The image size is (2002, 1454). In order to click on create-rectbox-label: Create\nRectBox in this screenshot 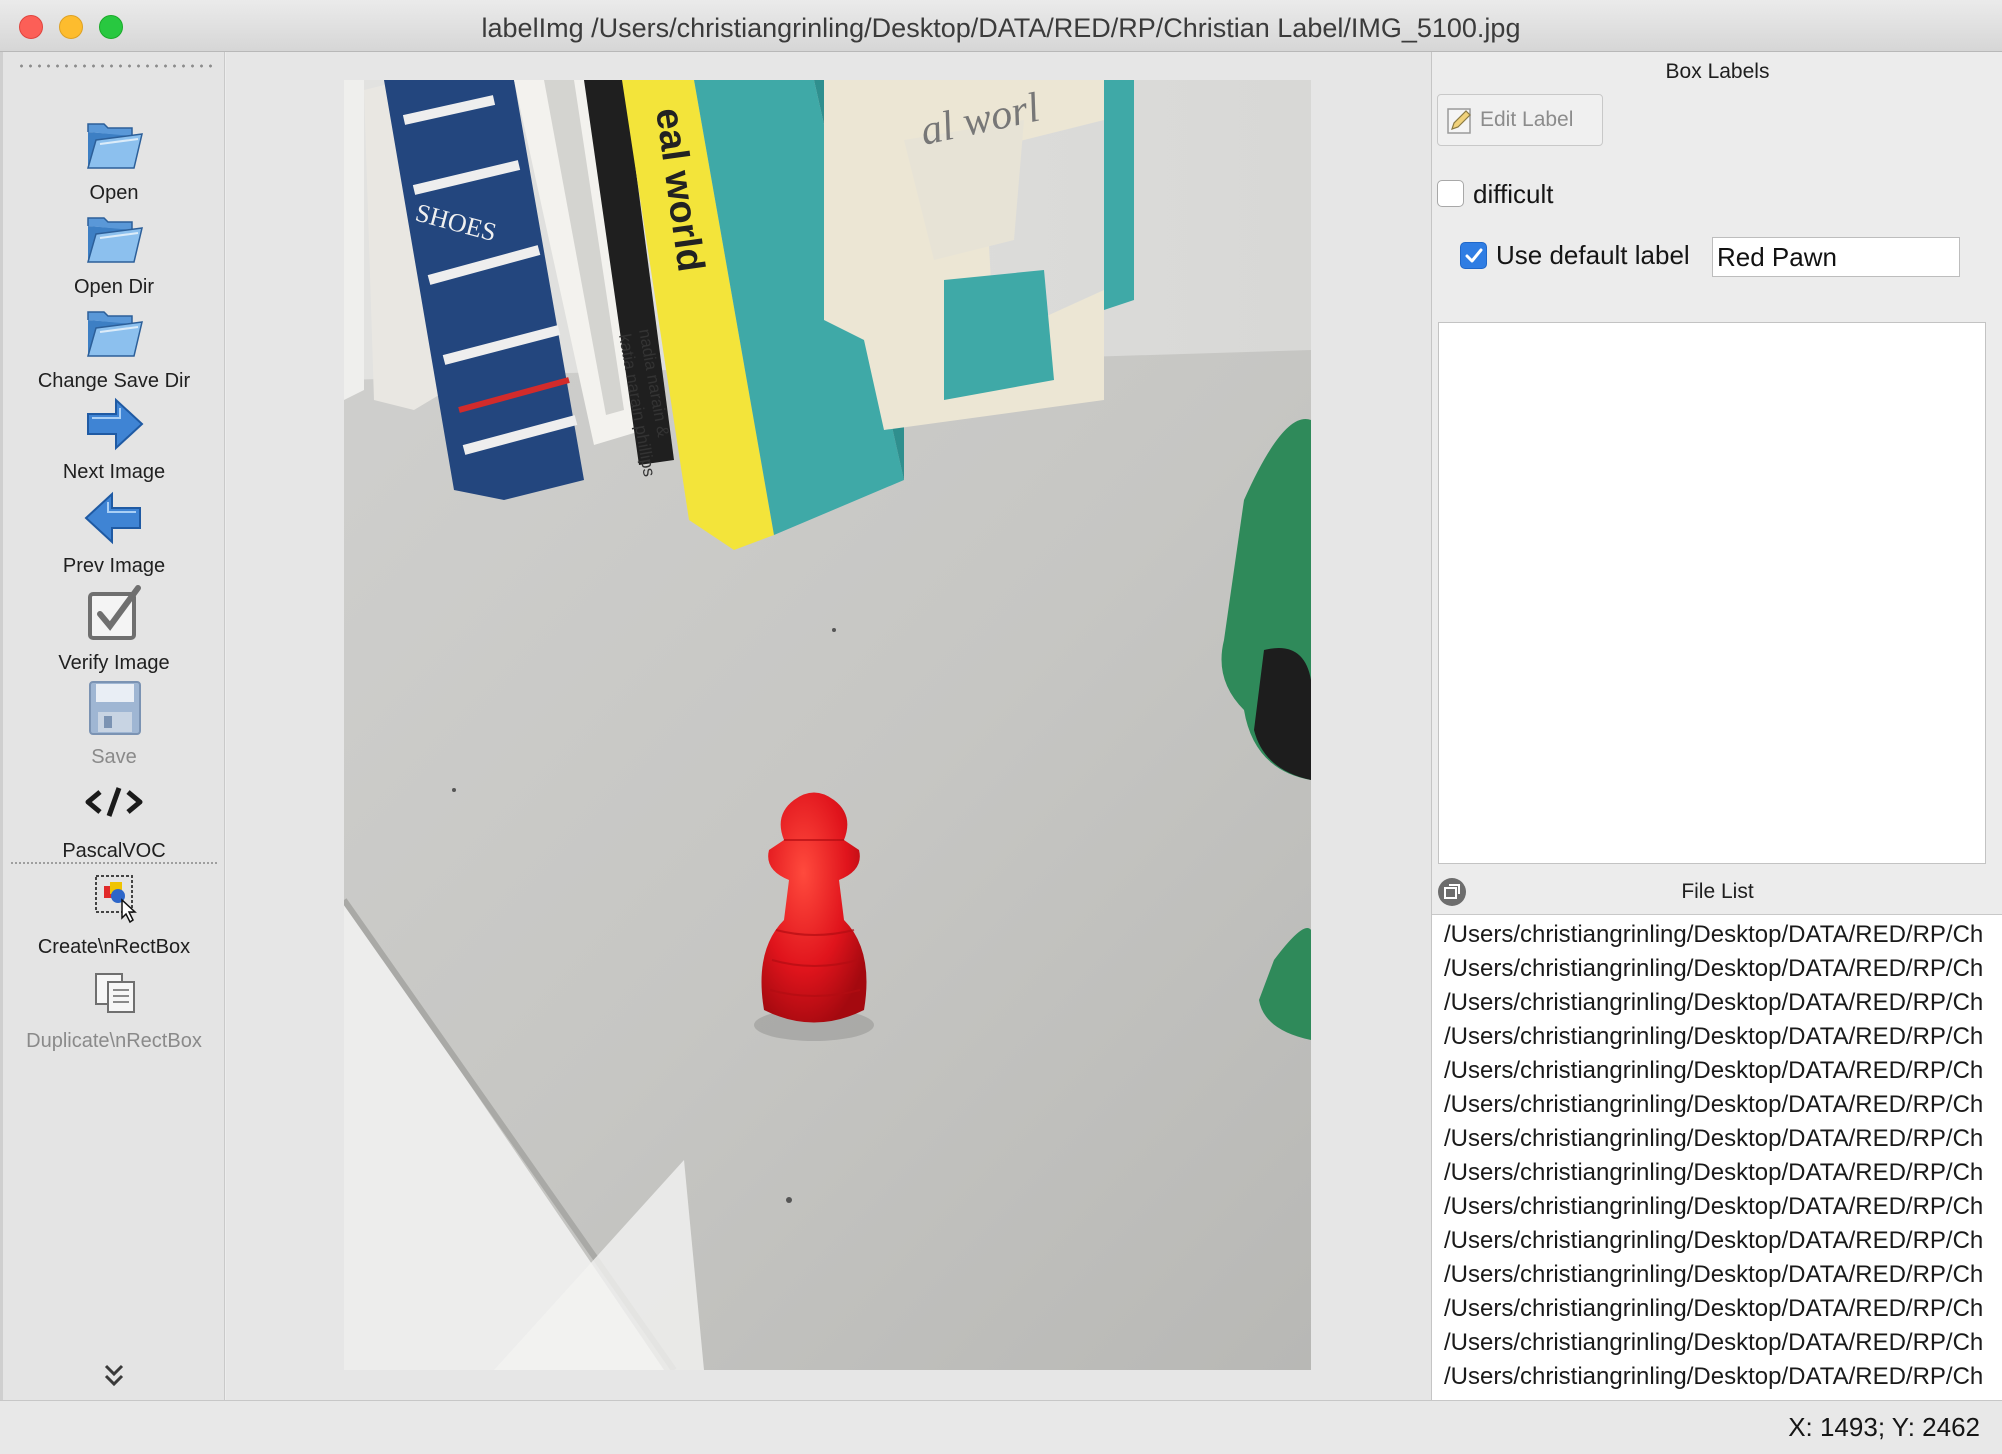, I will do `click(114, 947)`.